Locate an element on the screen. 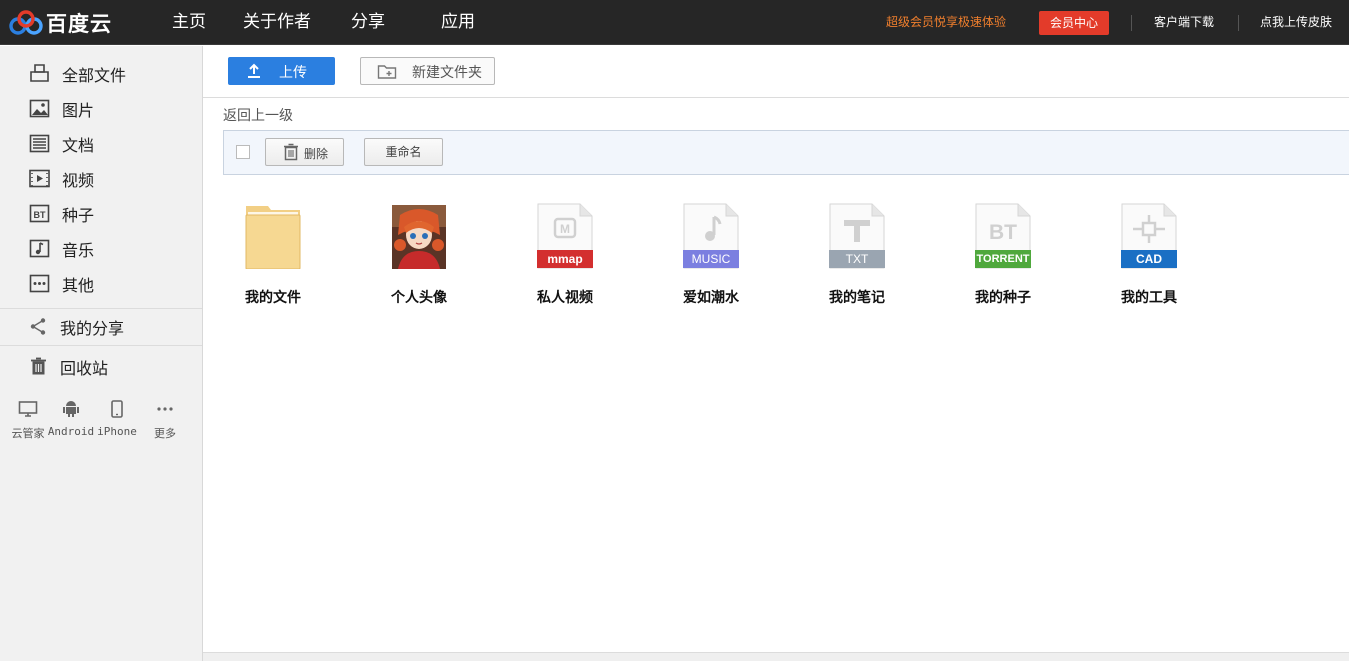 This screenshot has height=661, width=1349. upload-skin-link: 点我上传皮肤 is located at coordinates (1296, 22).